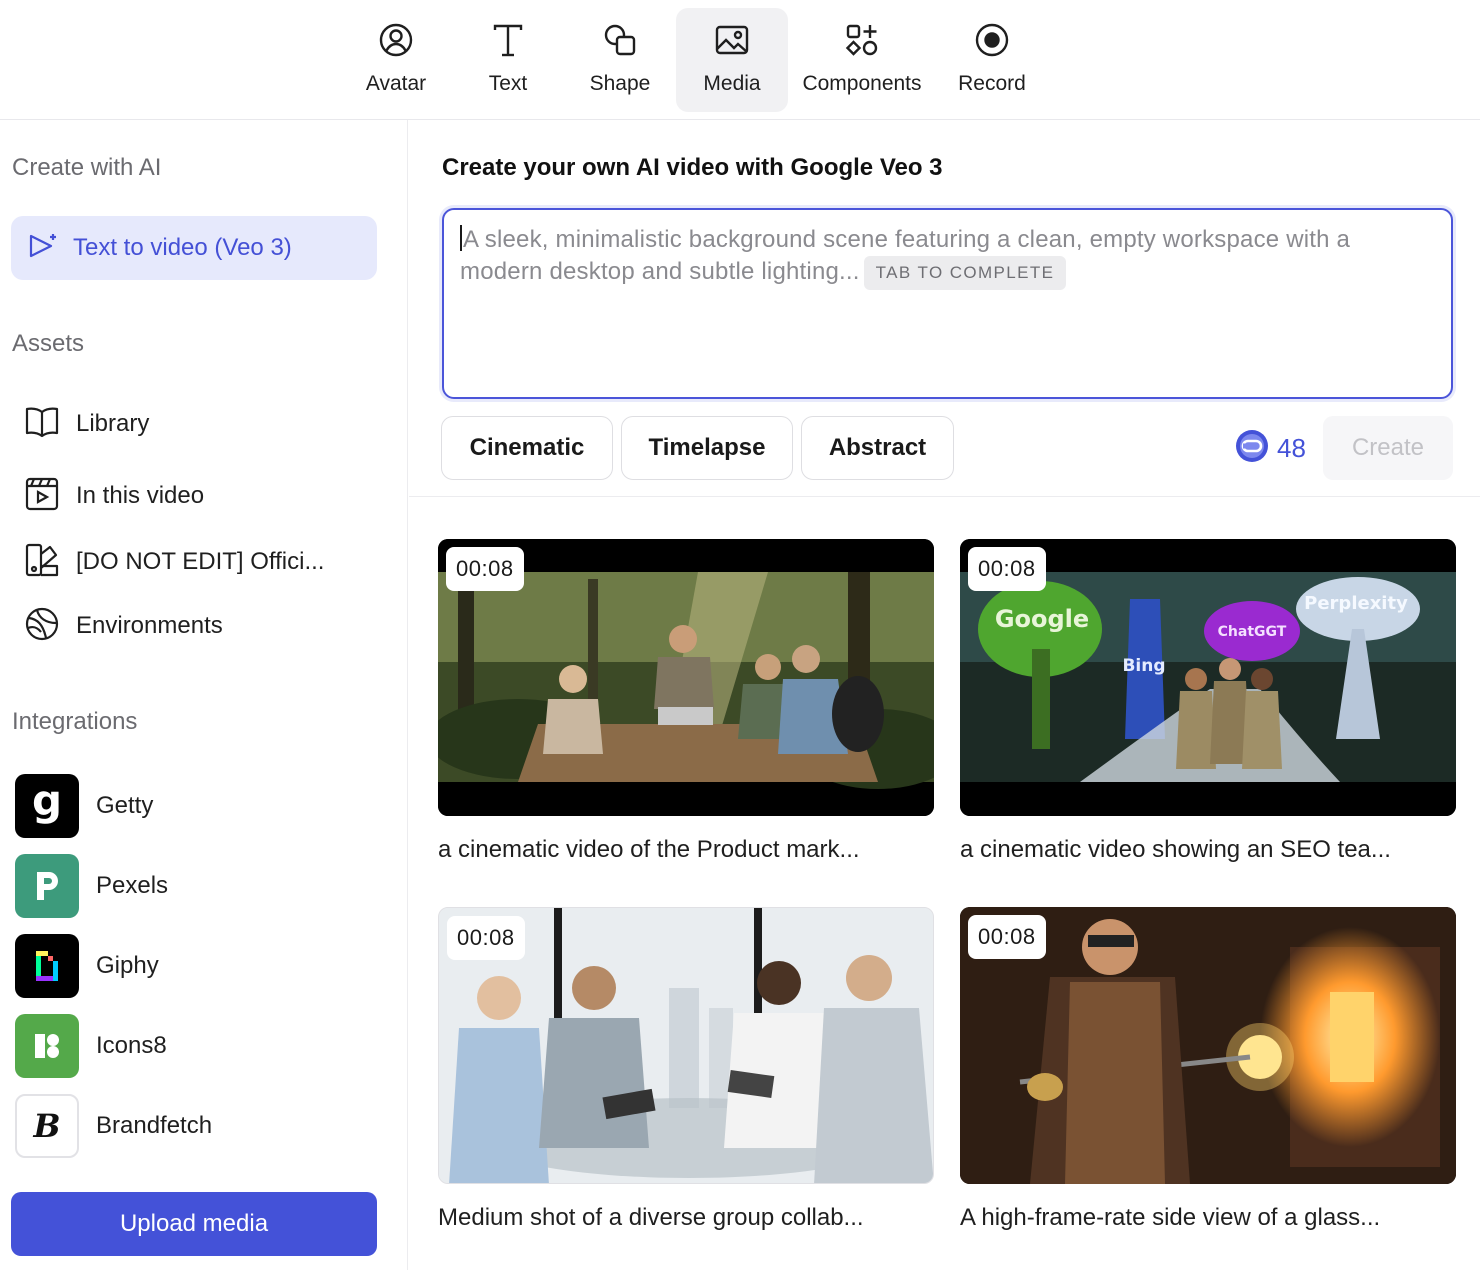  Describe the element at coordinates (1042, 619) in the screenshot. I see `google-label: Google` at that location.